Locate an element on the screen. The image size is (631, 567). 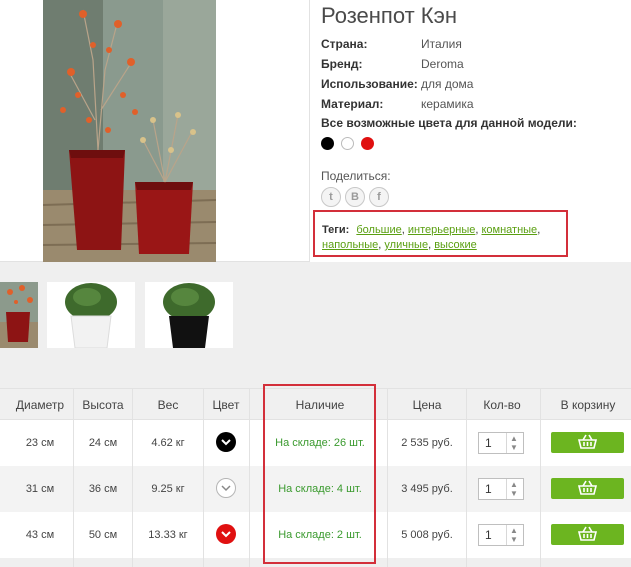
brand-value: Deroma is located at coordinates (442, 64).